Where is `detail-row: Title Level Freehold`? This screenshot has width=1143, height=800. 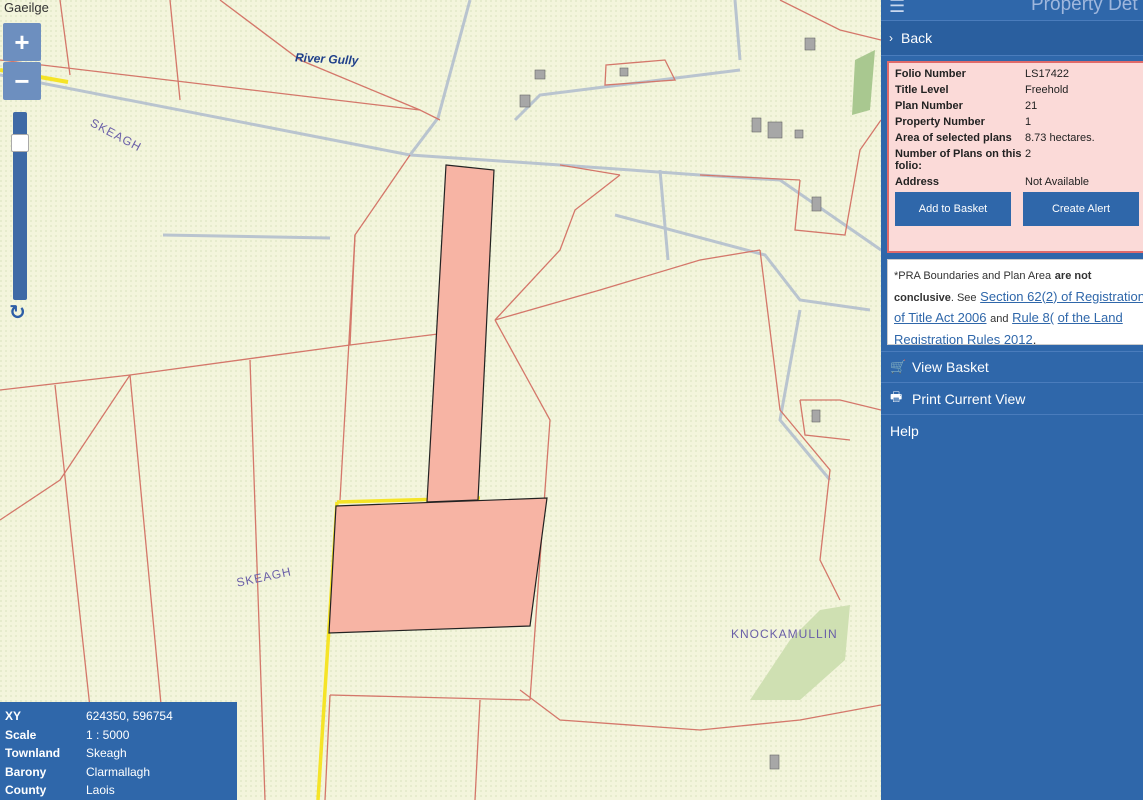 detail-row: Title Level Freehold is located at coordinates (982, 90).